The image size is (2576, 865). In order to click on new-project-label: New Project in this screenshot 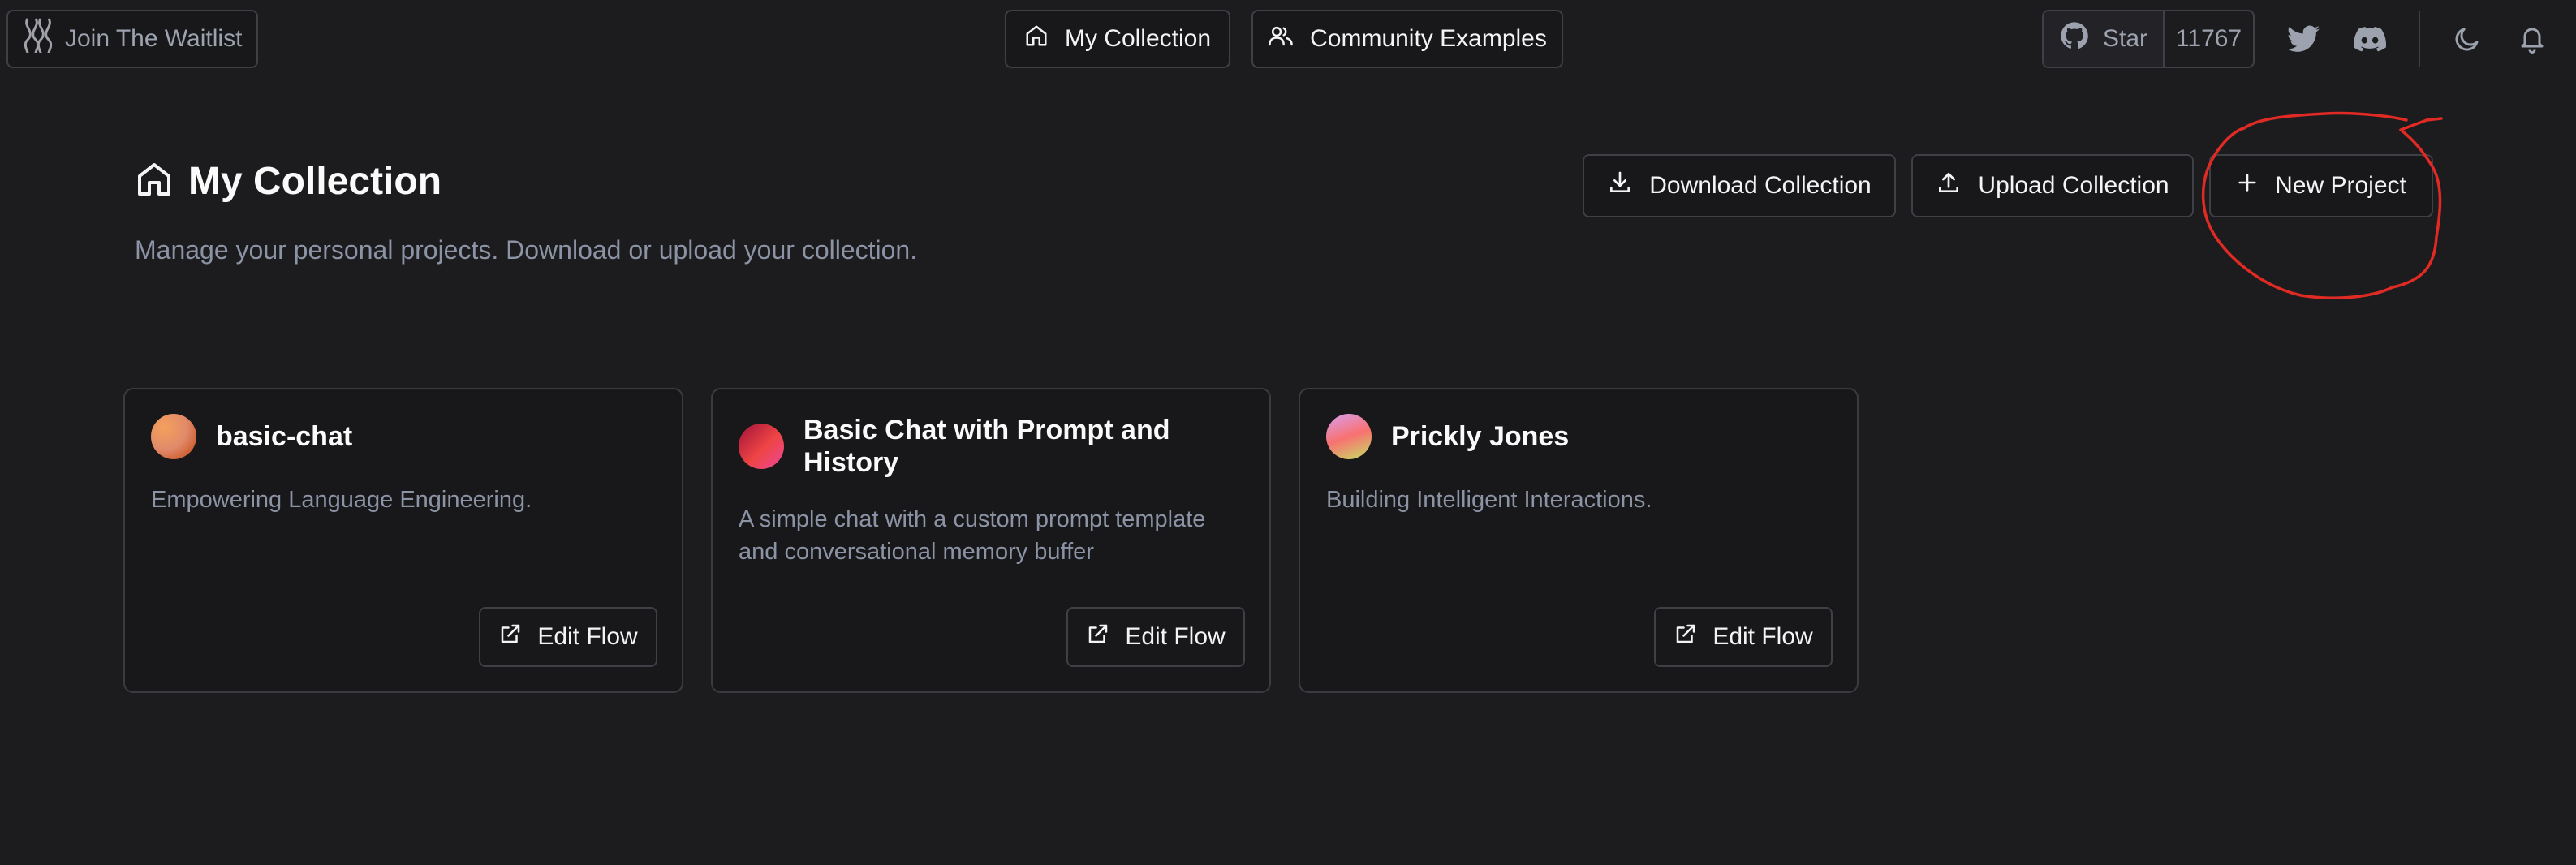, I will do `click(2341, 185)`.